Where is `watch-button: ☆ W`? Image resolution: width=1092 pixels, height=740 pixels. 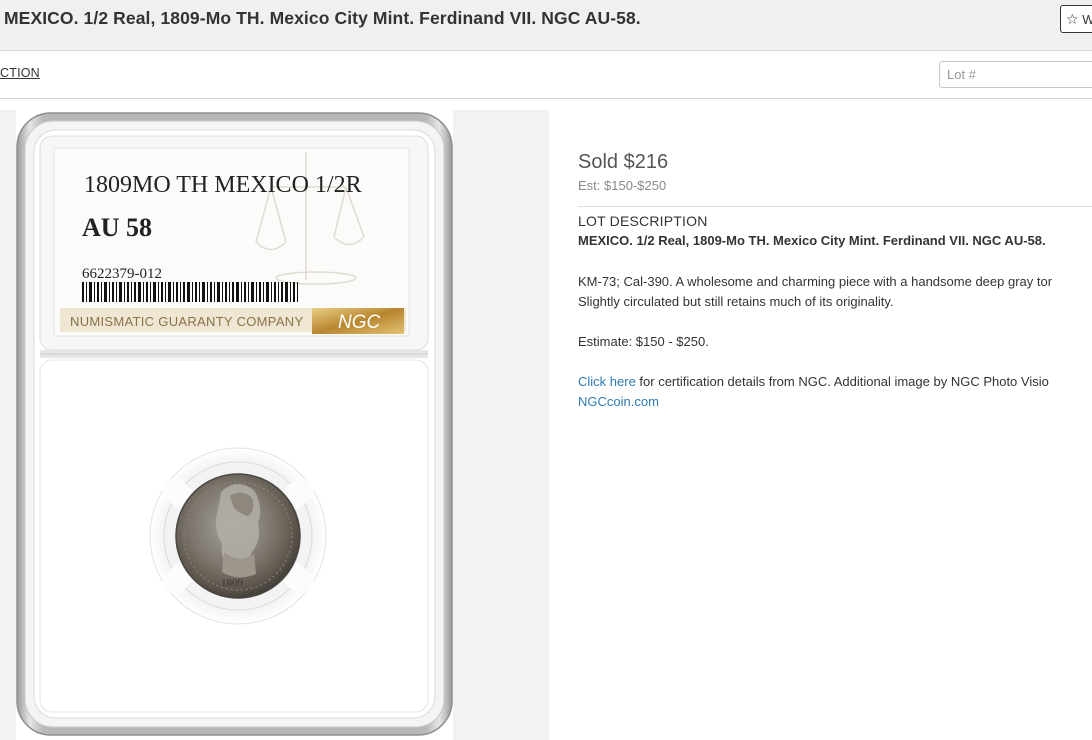
watch-button: ☆ W is located at coordinates (1076, 19).